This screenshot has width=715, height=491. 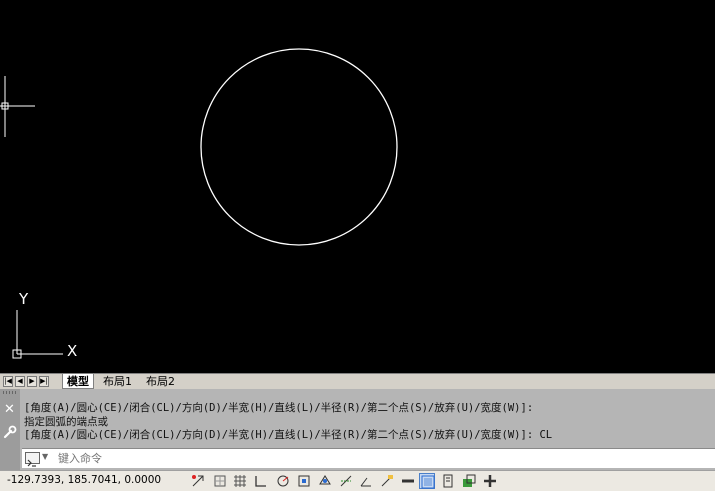 What do you see at coordinates (44, 325) in the screenshot?
I see `ucs-icon: Y X` at bounding box center [44, 325].